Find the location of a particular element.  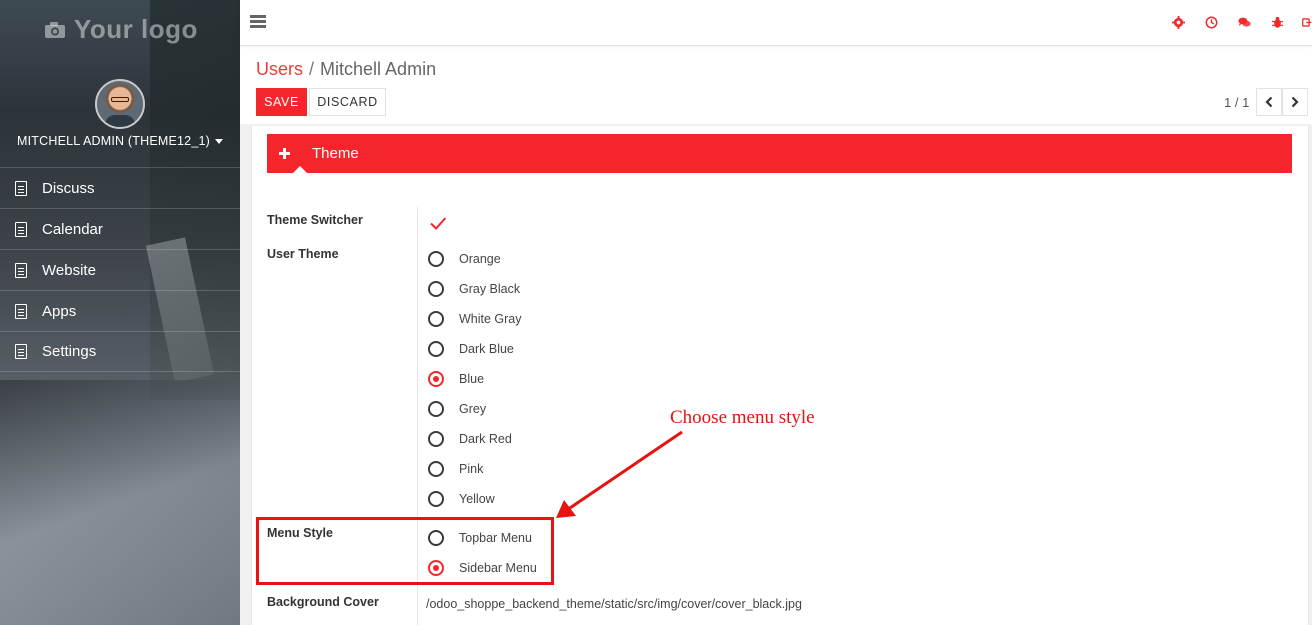

radio-yellow: Yellow is located at coordinates (461, 499).